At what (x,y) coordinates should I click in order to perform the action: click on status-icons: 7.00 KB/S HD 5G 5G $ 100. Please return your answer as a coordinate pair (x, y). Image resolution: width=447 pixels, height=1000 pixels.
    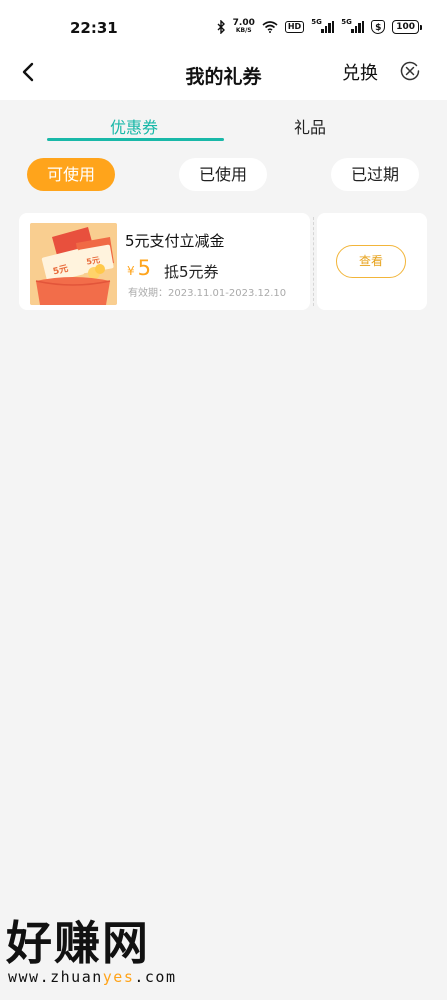
    Looking at the image, I should click on (319, 26).